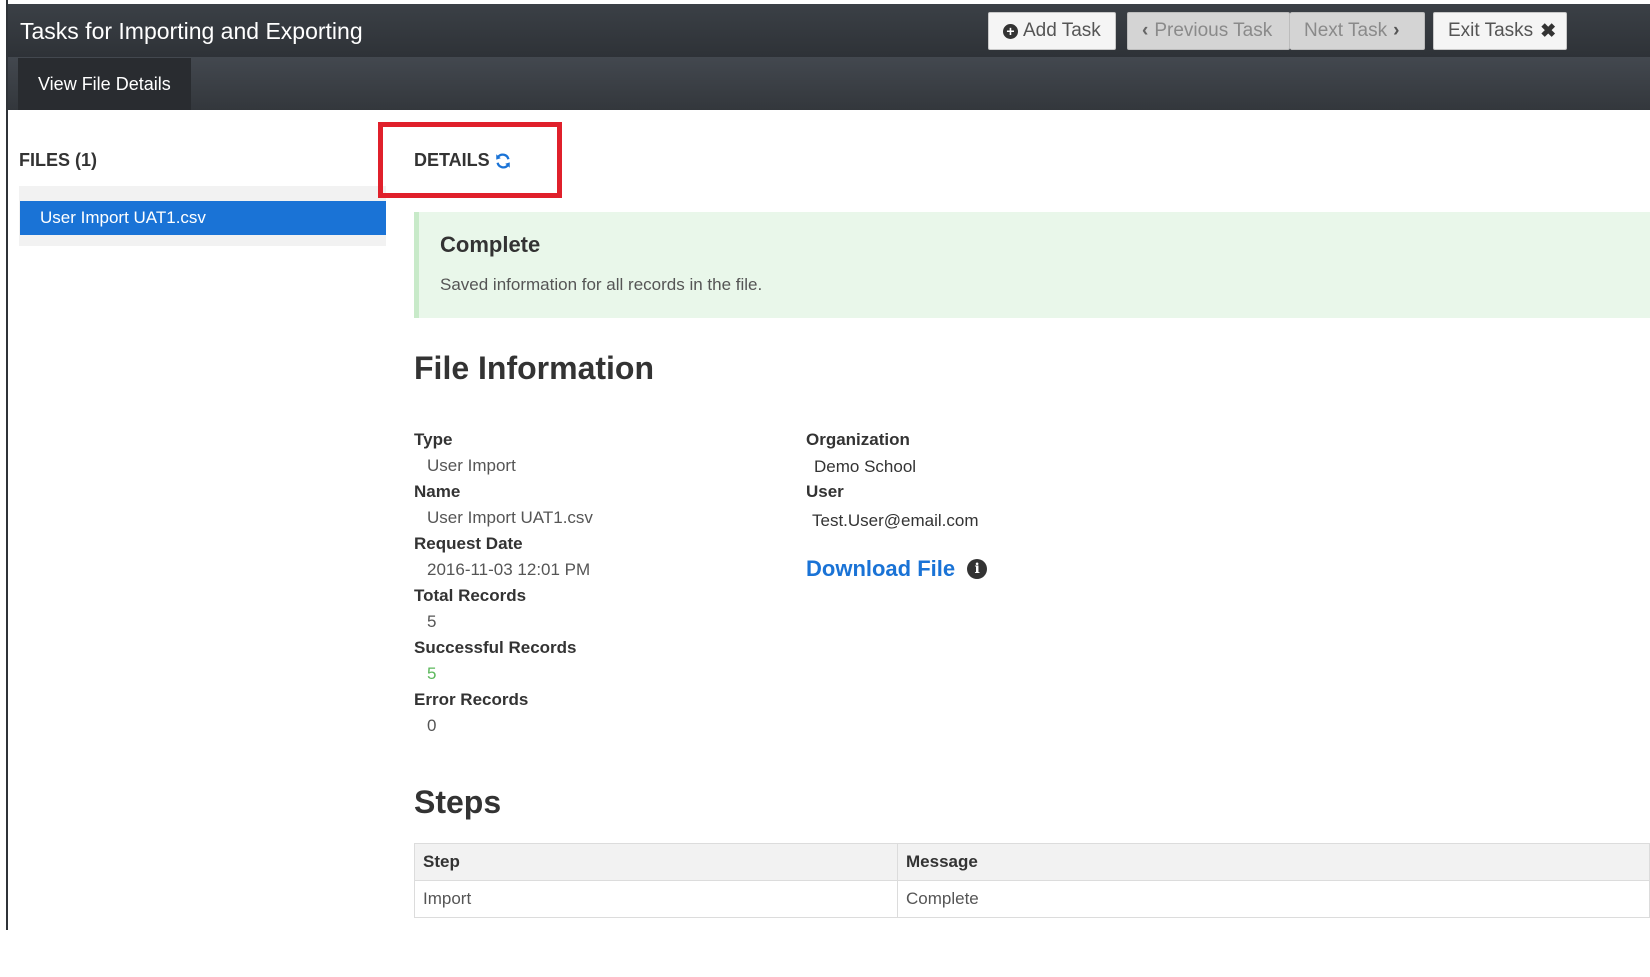  Describe the element at coordinates (895, 520) in the screenshot. I see `user-value: Test.User@email.com` at that location.